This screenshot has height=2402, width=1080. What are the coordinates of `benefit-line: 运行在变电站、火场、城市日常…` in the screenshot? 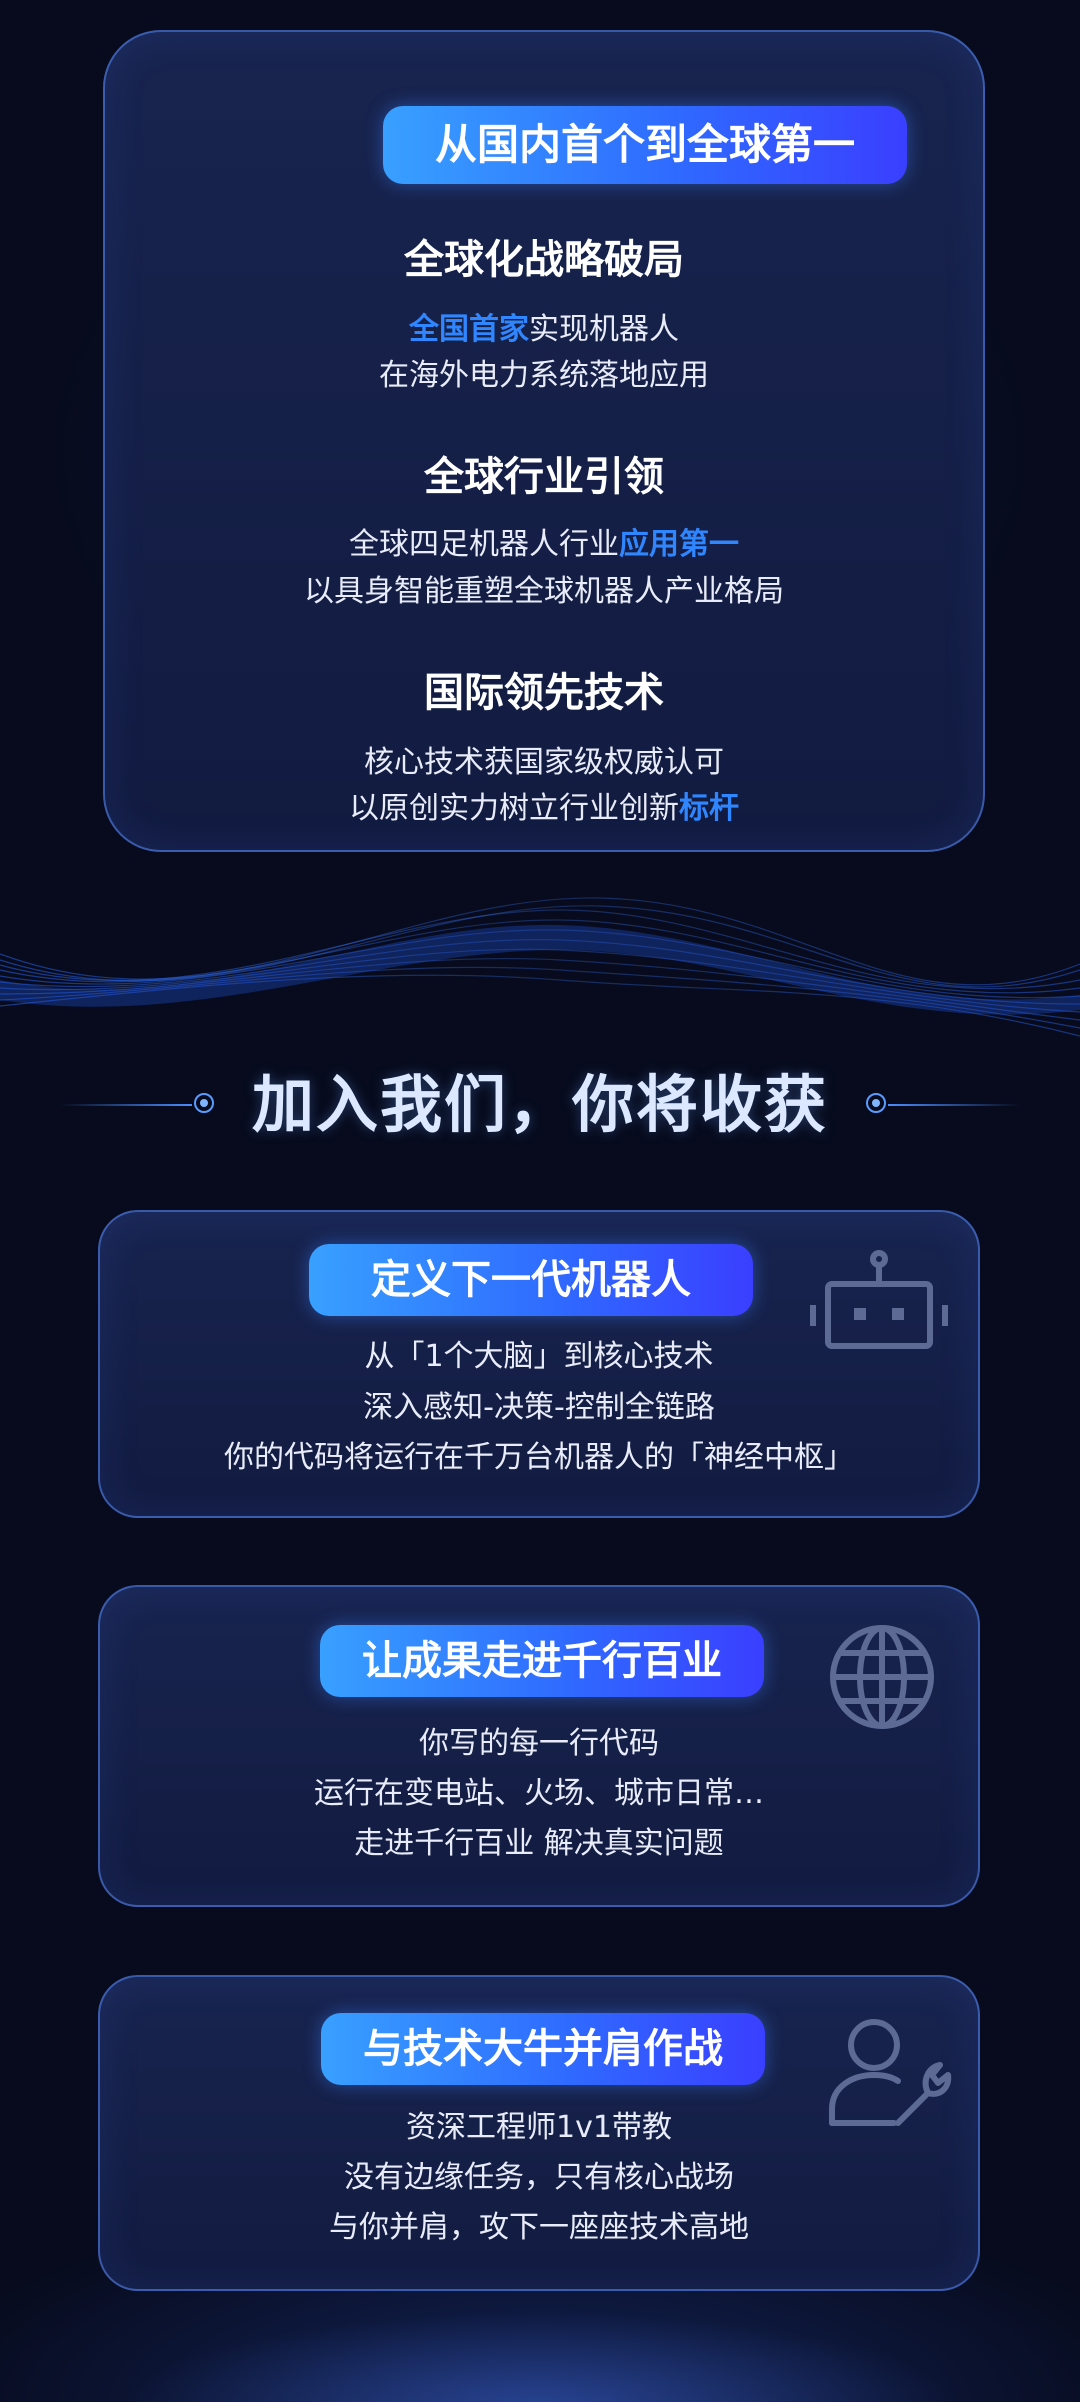 It's located at (539, 1793).